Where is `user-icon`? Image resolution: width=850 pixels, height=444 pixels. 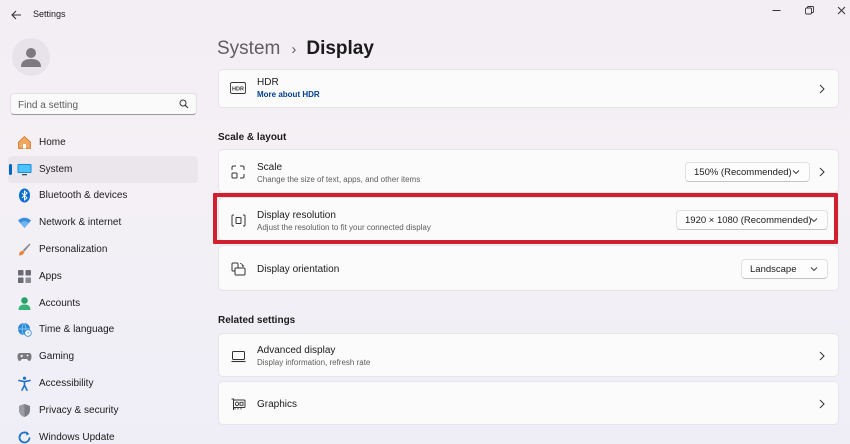
user-icon is located at coordinates (31, 57).